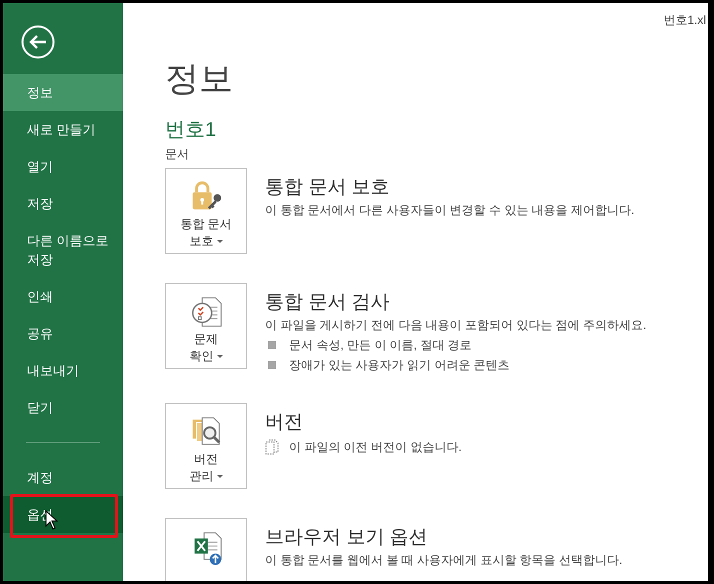  I want to click on version-note: 이 파일의 이전 버전이 없습니다., so click(375, 447).